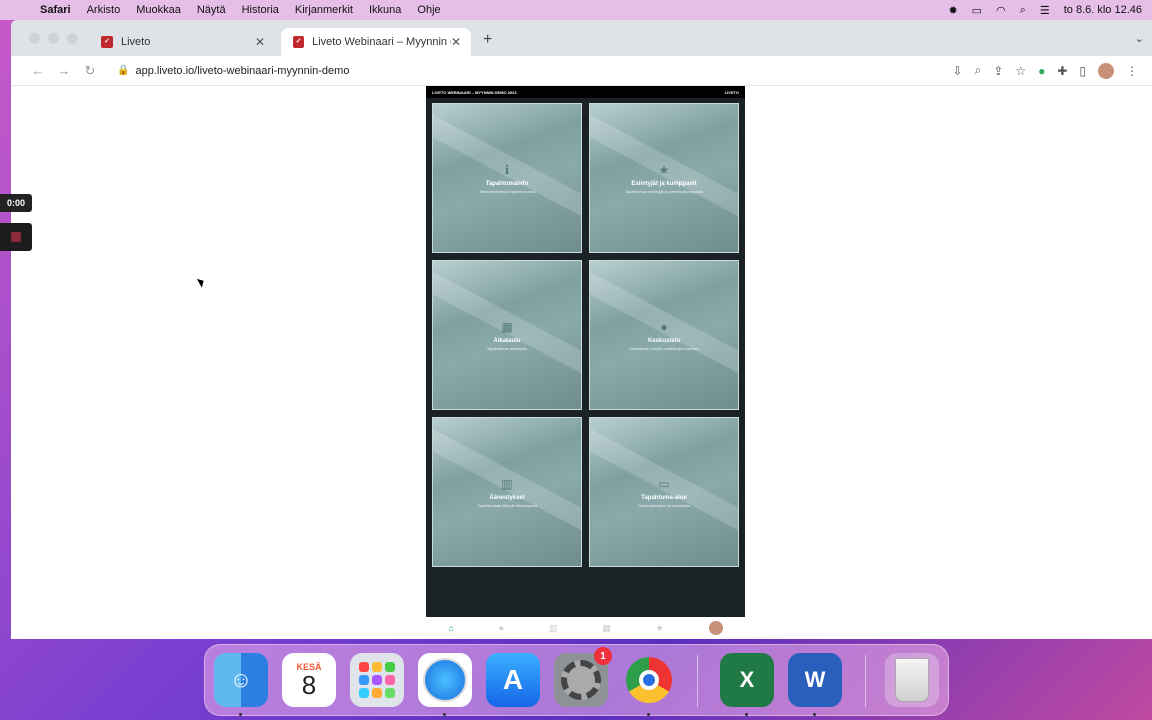 This screenshot has height=720, width=1152. Describe the element at coordinates (507, 348) in the screenshot. I see `tile-subtitle: Tapahtuman aikataulut` at that location.